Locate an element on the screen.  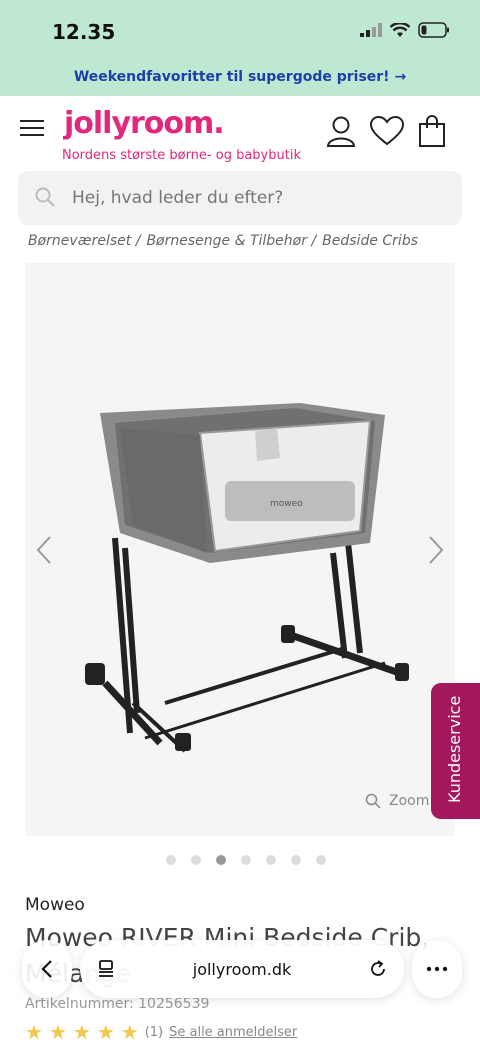
address-bar: jollyroom.dk is located at coordinates (242, 969).